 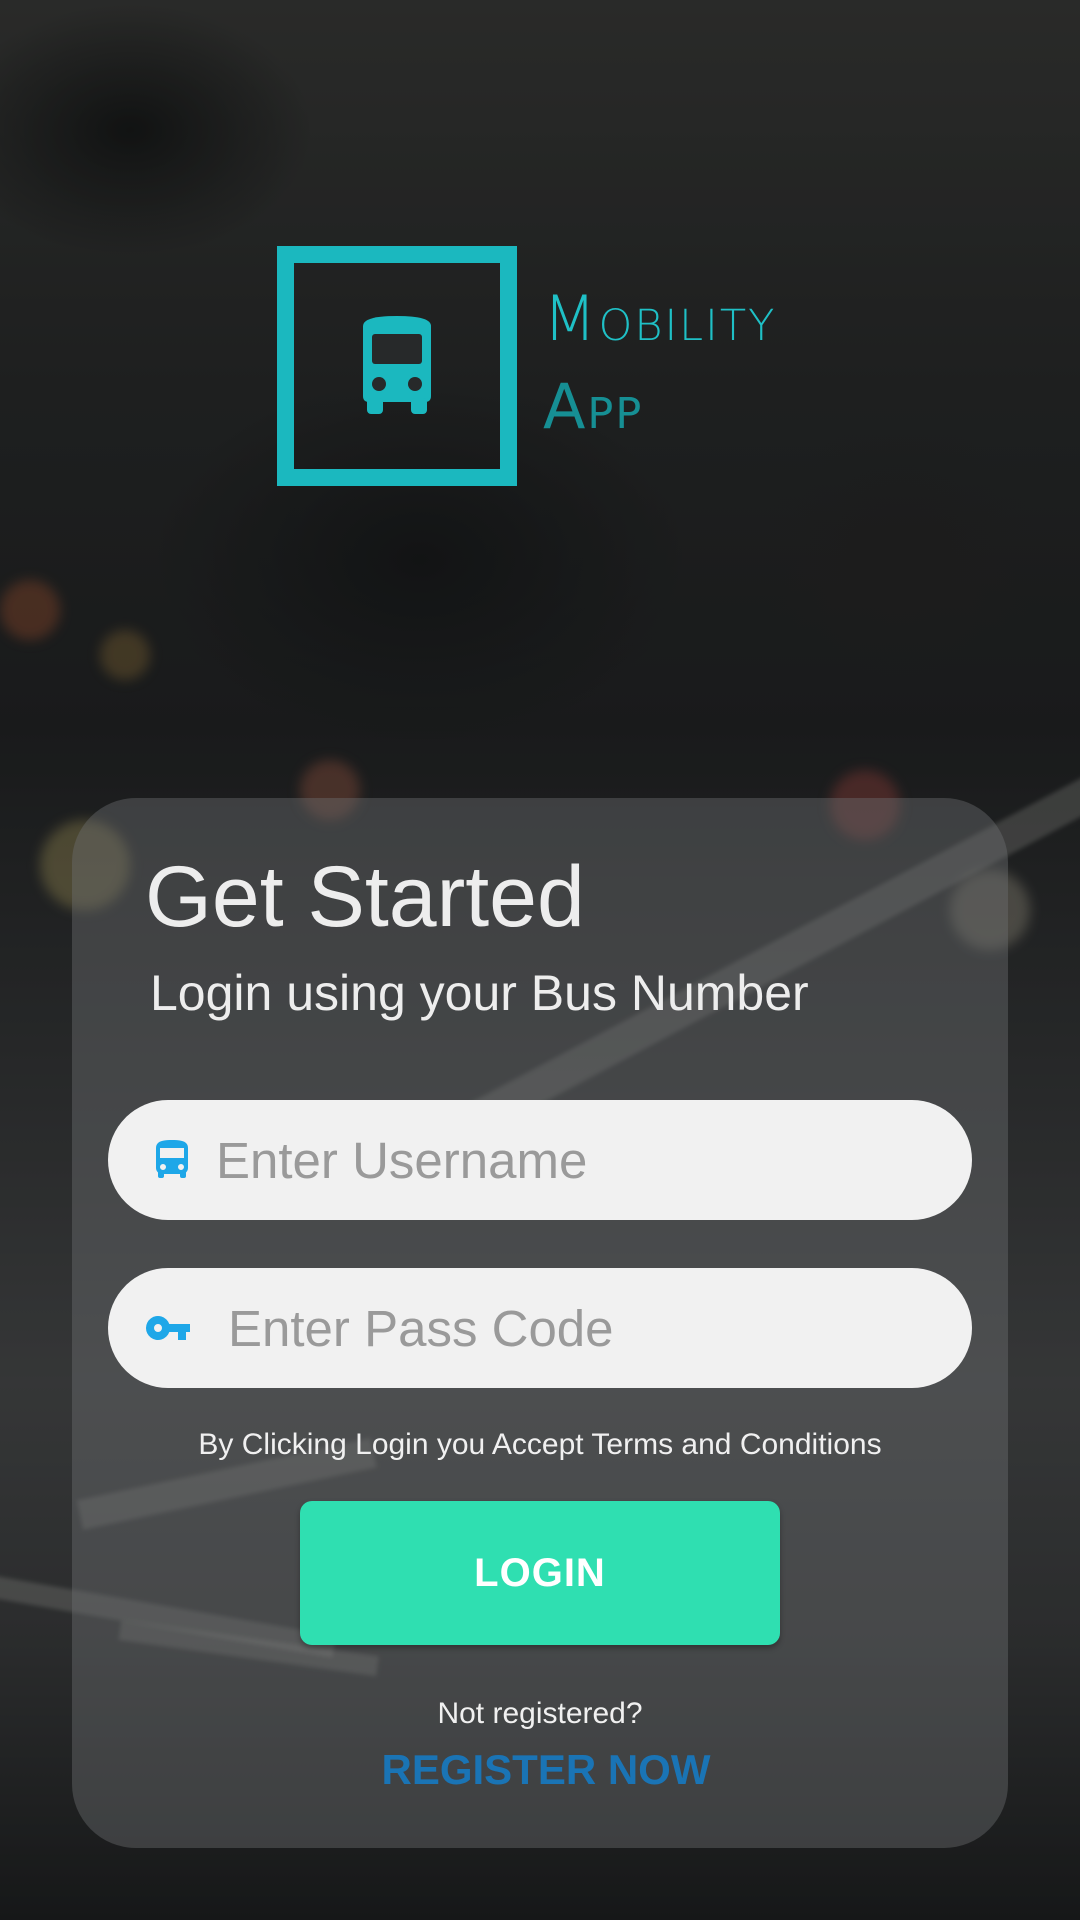 What do you see at coordinates (401, 1160) in the screenshot?
I see `username-input: Enter Username` at bounding box center [401, 1160].